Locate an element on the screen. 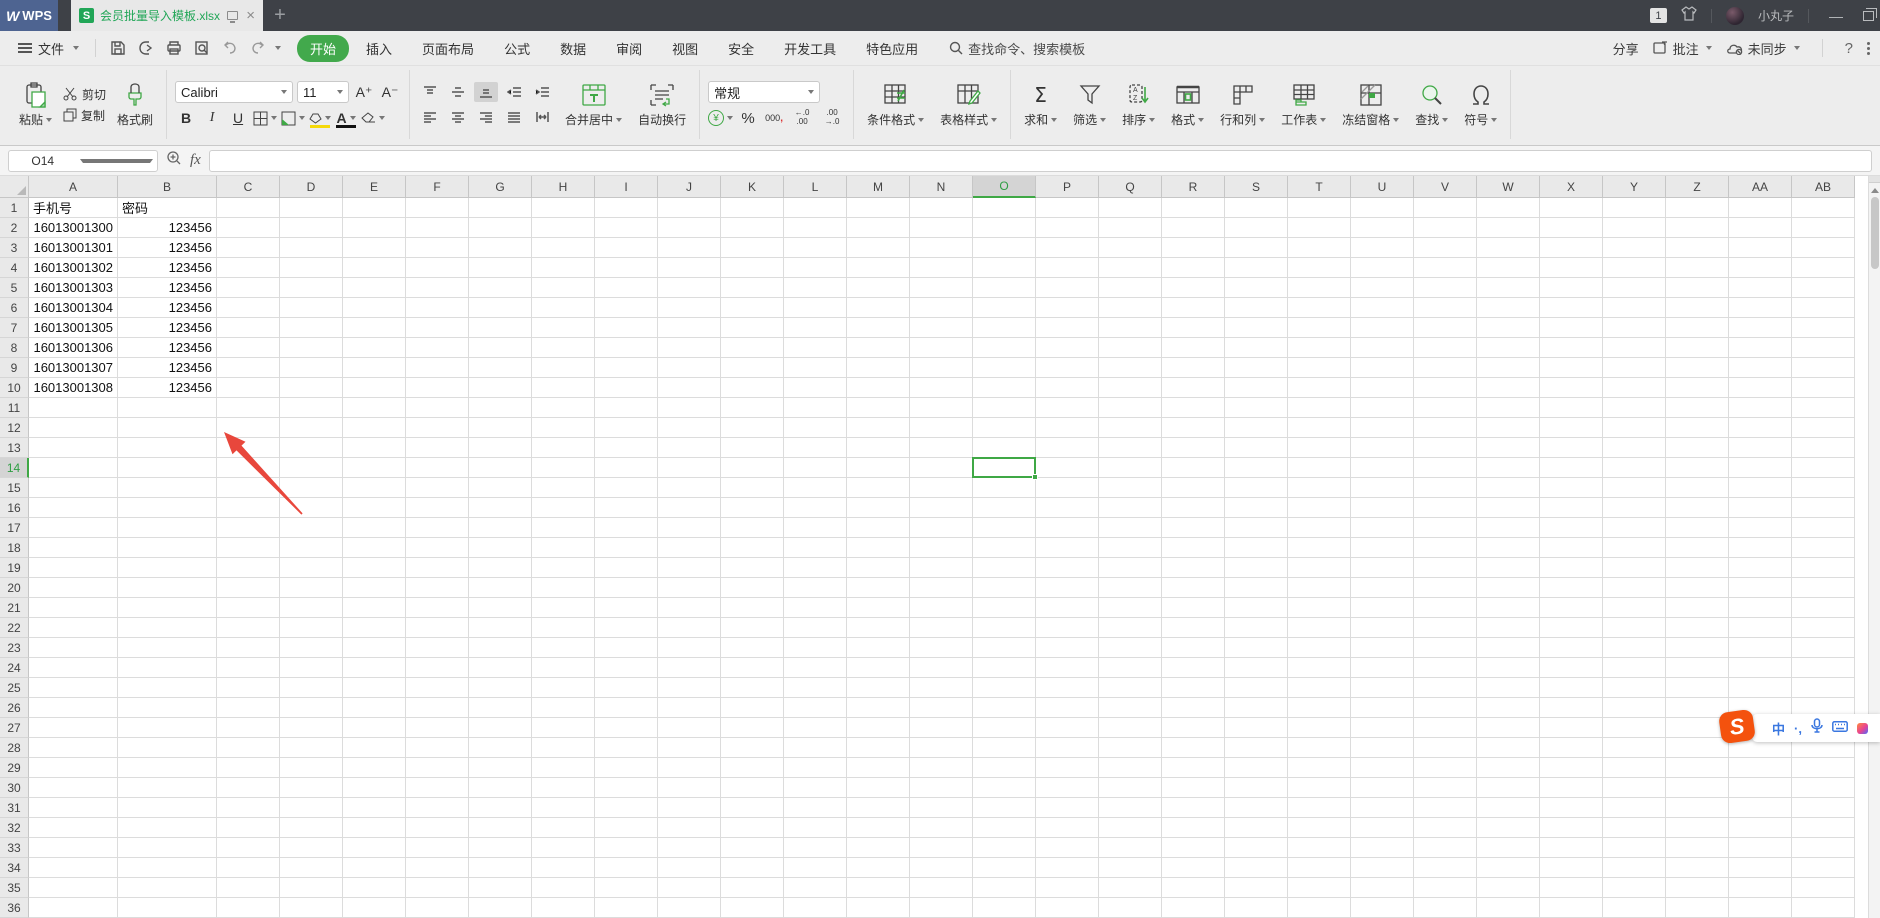 This screenshot has height=918, width=1880. cell-AA9 is located at coordinates (1760, 368).